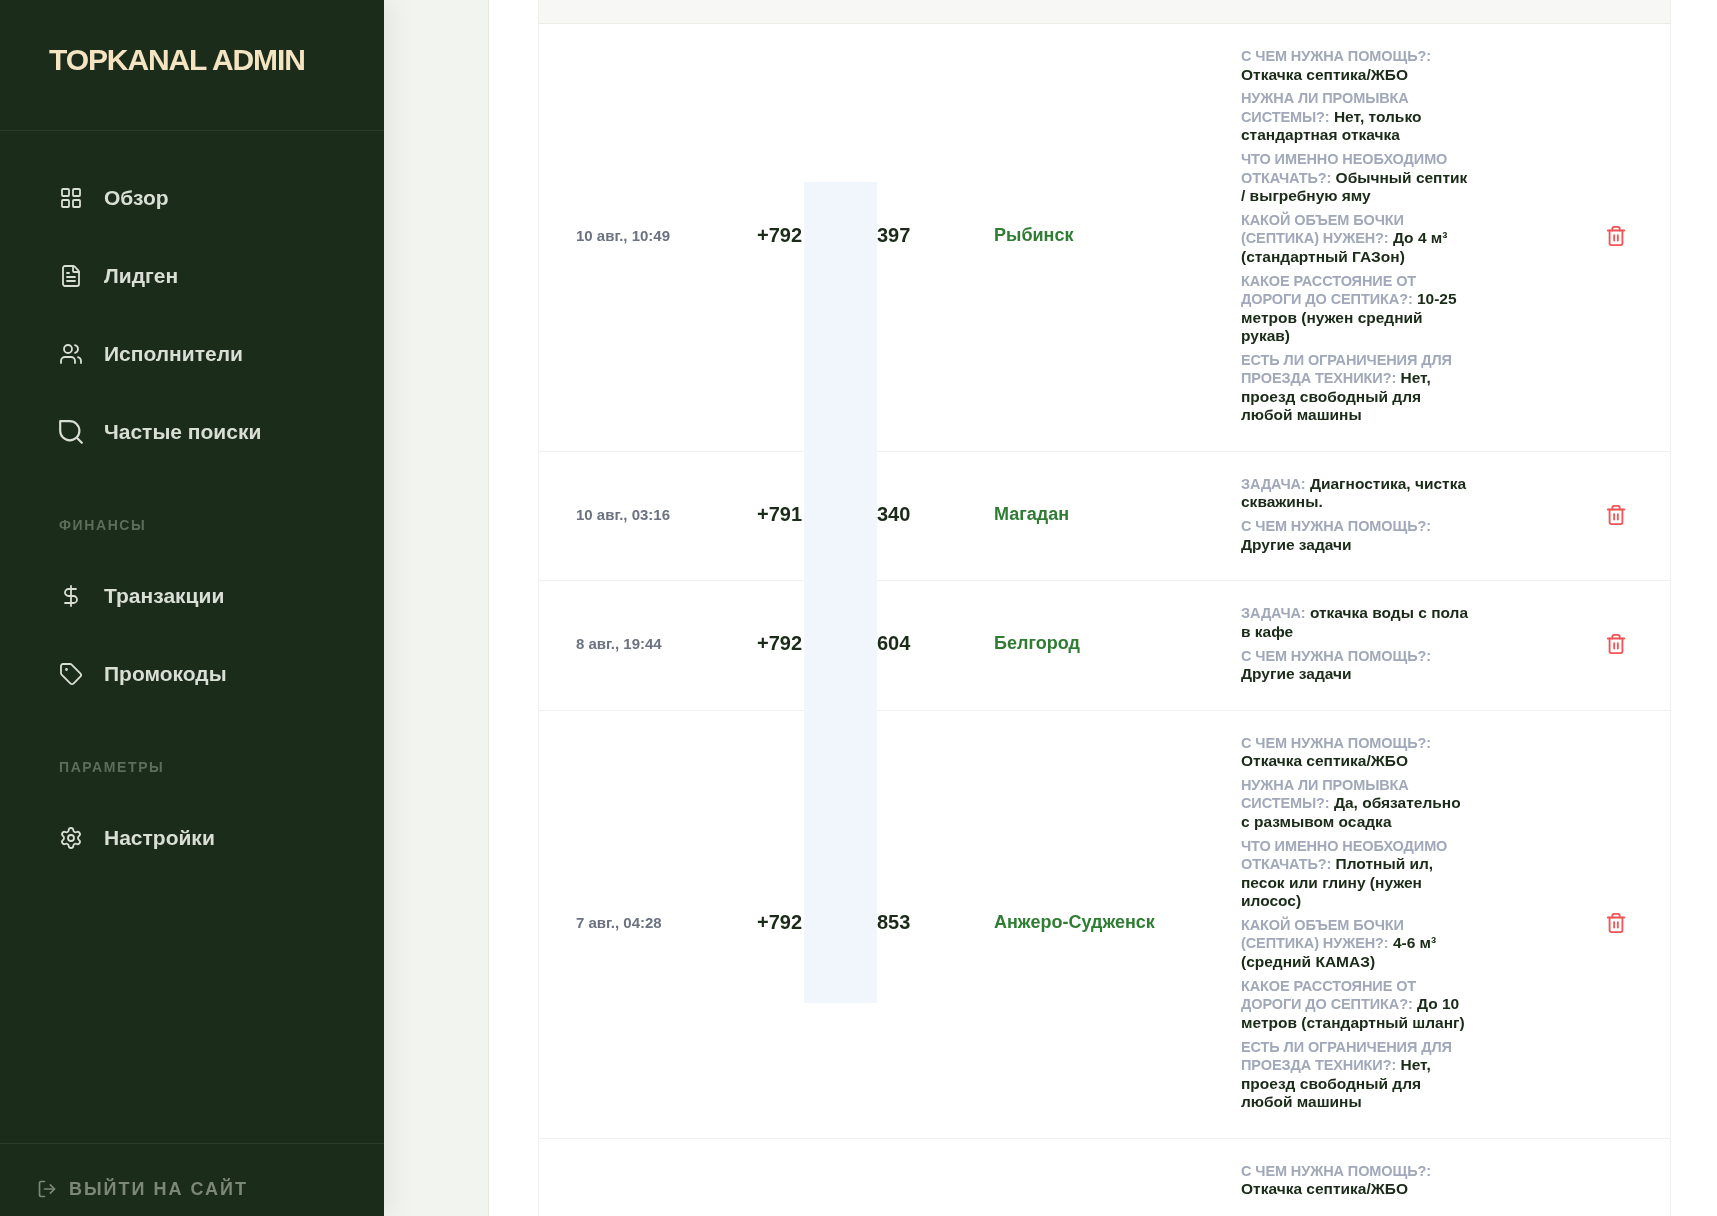 Image resolution: width=1717 pixels, height=1216 pixels. What do you see at coordinates (1332, 117) in the screenshot?
I see `answer-text: НУЖНА ЛИ ПРОМЫВКА СИСТЕМЫ?: Нет, только стандартная откачка` at bounding box center [1332, 117].